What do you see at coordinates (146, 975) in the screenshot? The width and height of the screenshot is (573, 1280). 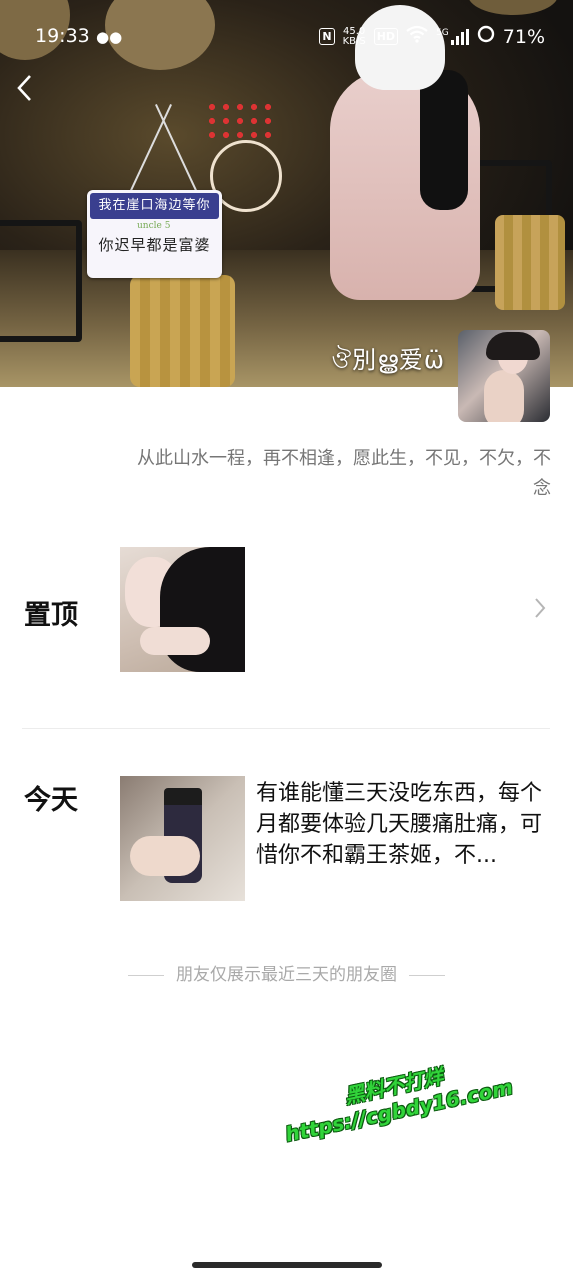 I see `footer-line-left` at bounding box center [146, 975].